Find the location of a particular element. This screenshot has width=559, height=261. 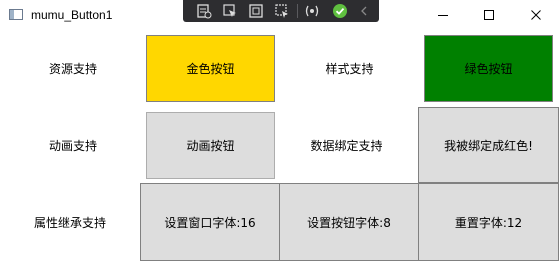

gold-button: 金色按钮 is located at coordinates (210, 68).